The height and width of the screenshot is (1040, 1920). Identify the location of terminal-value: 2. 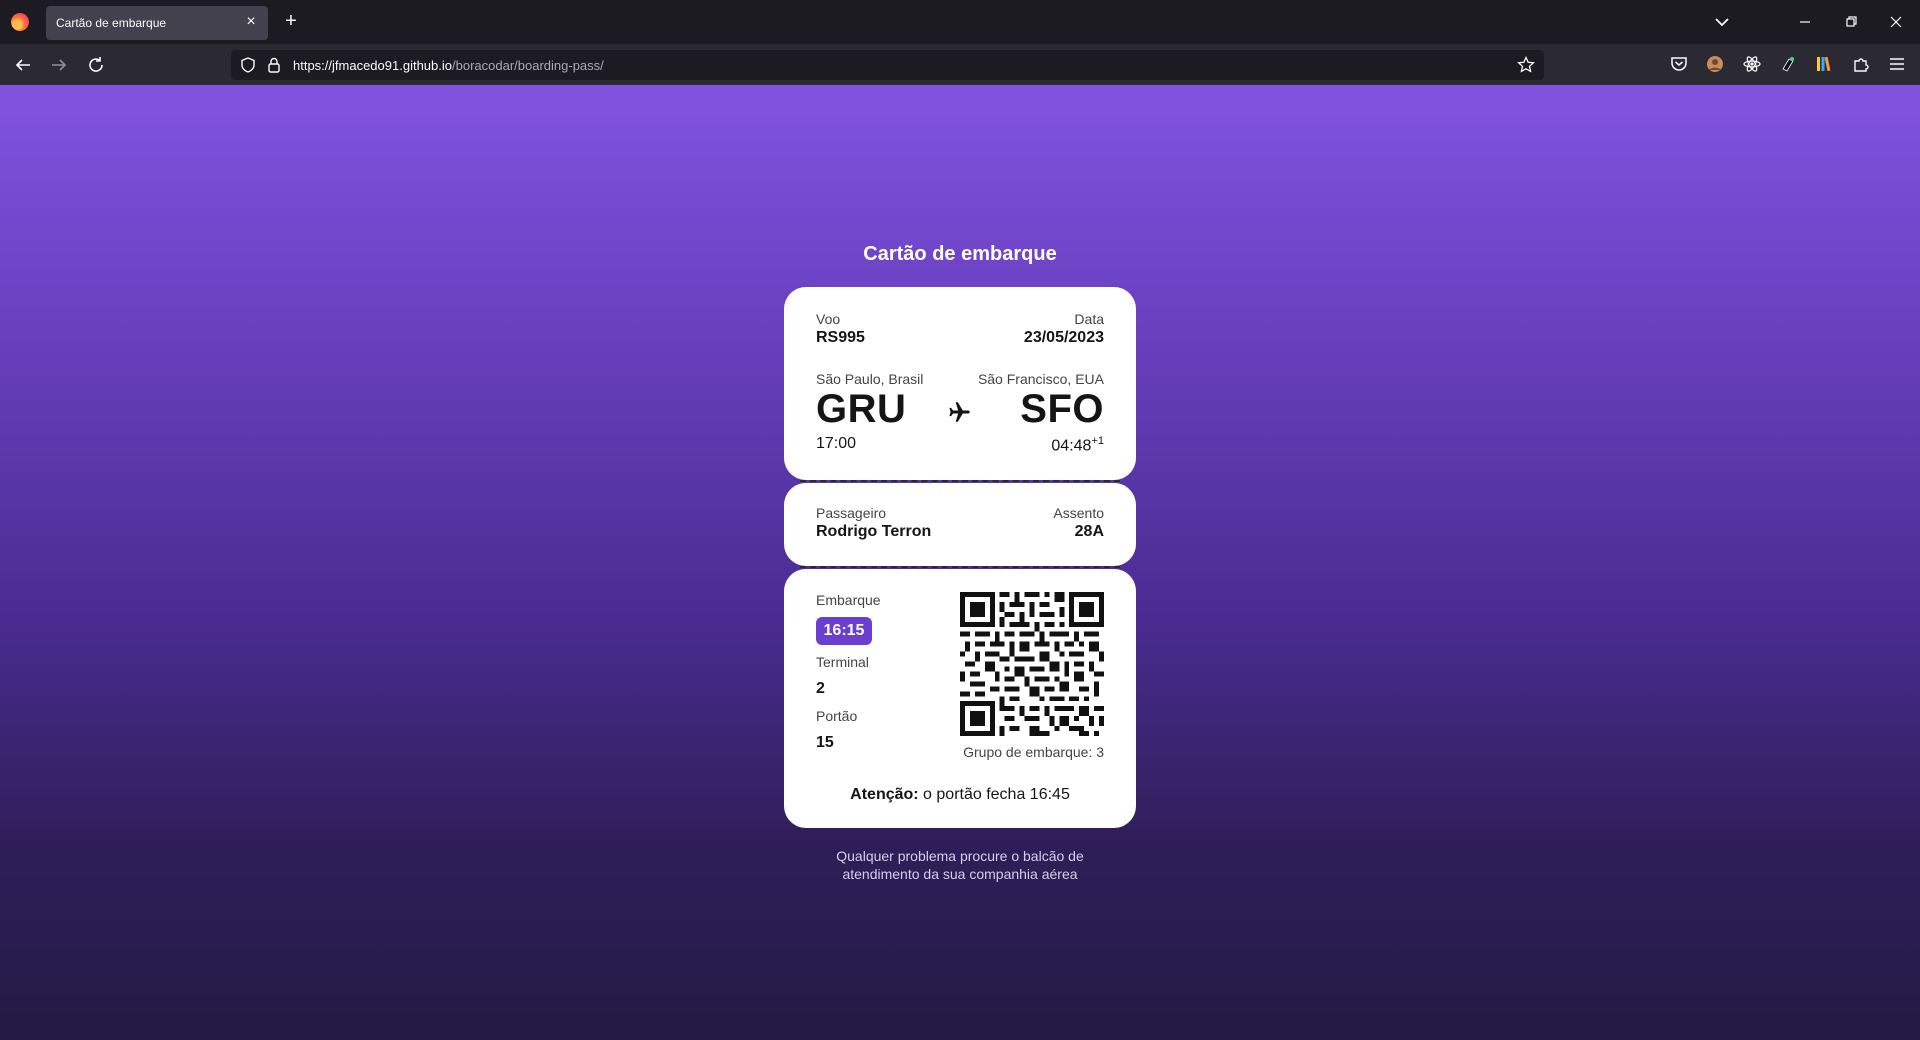
(820, 688).